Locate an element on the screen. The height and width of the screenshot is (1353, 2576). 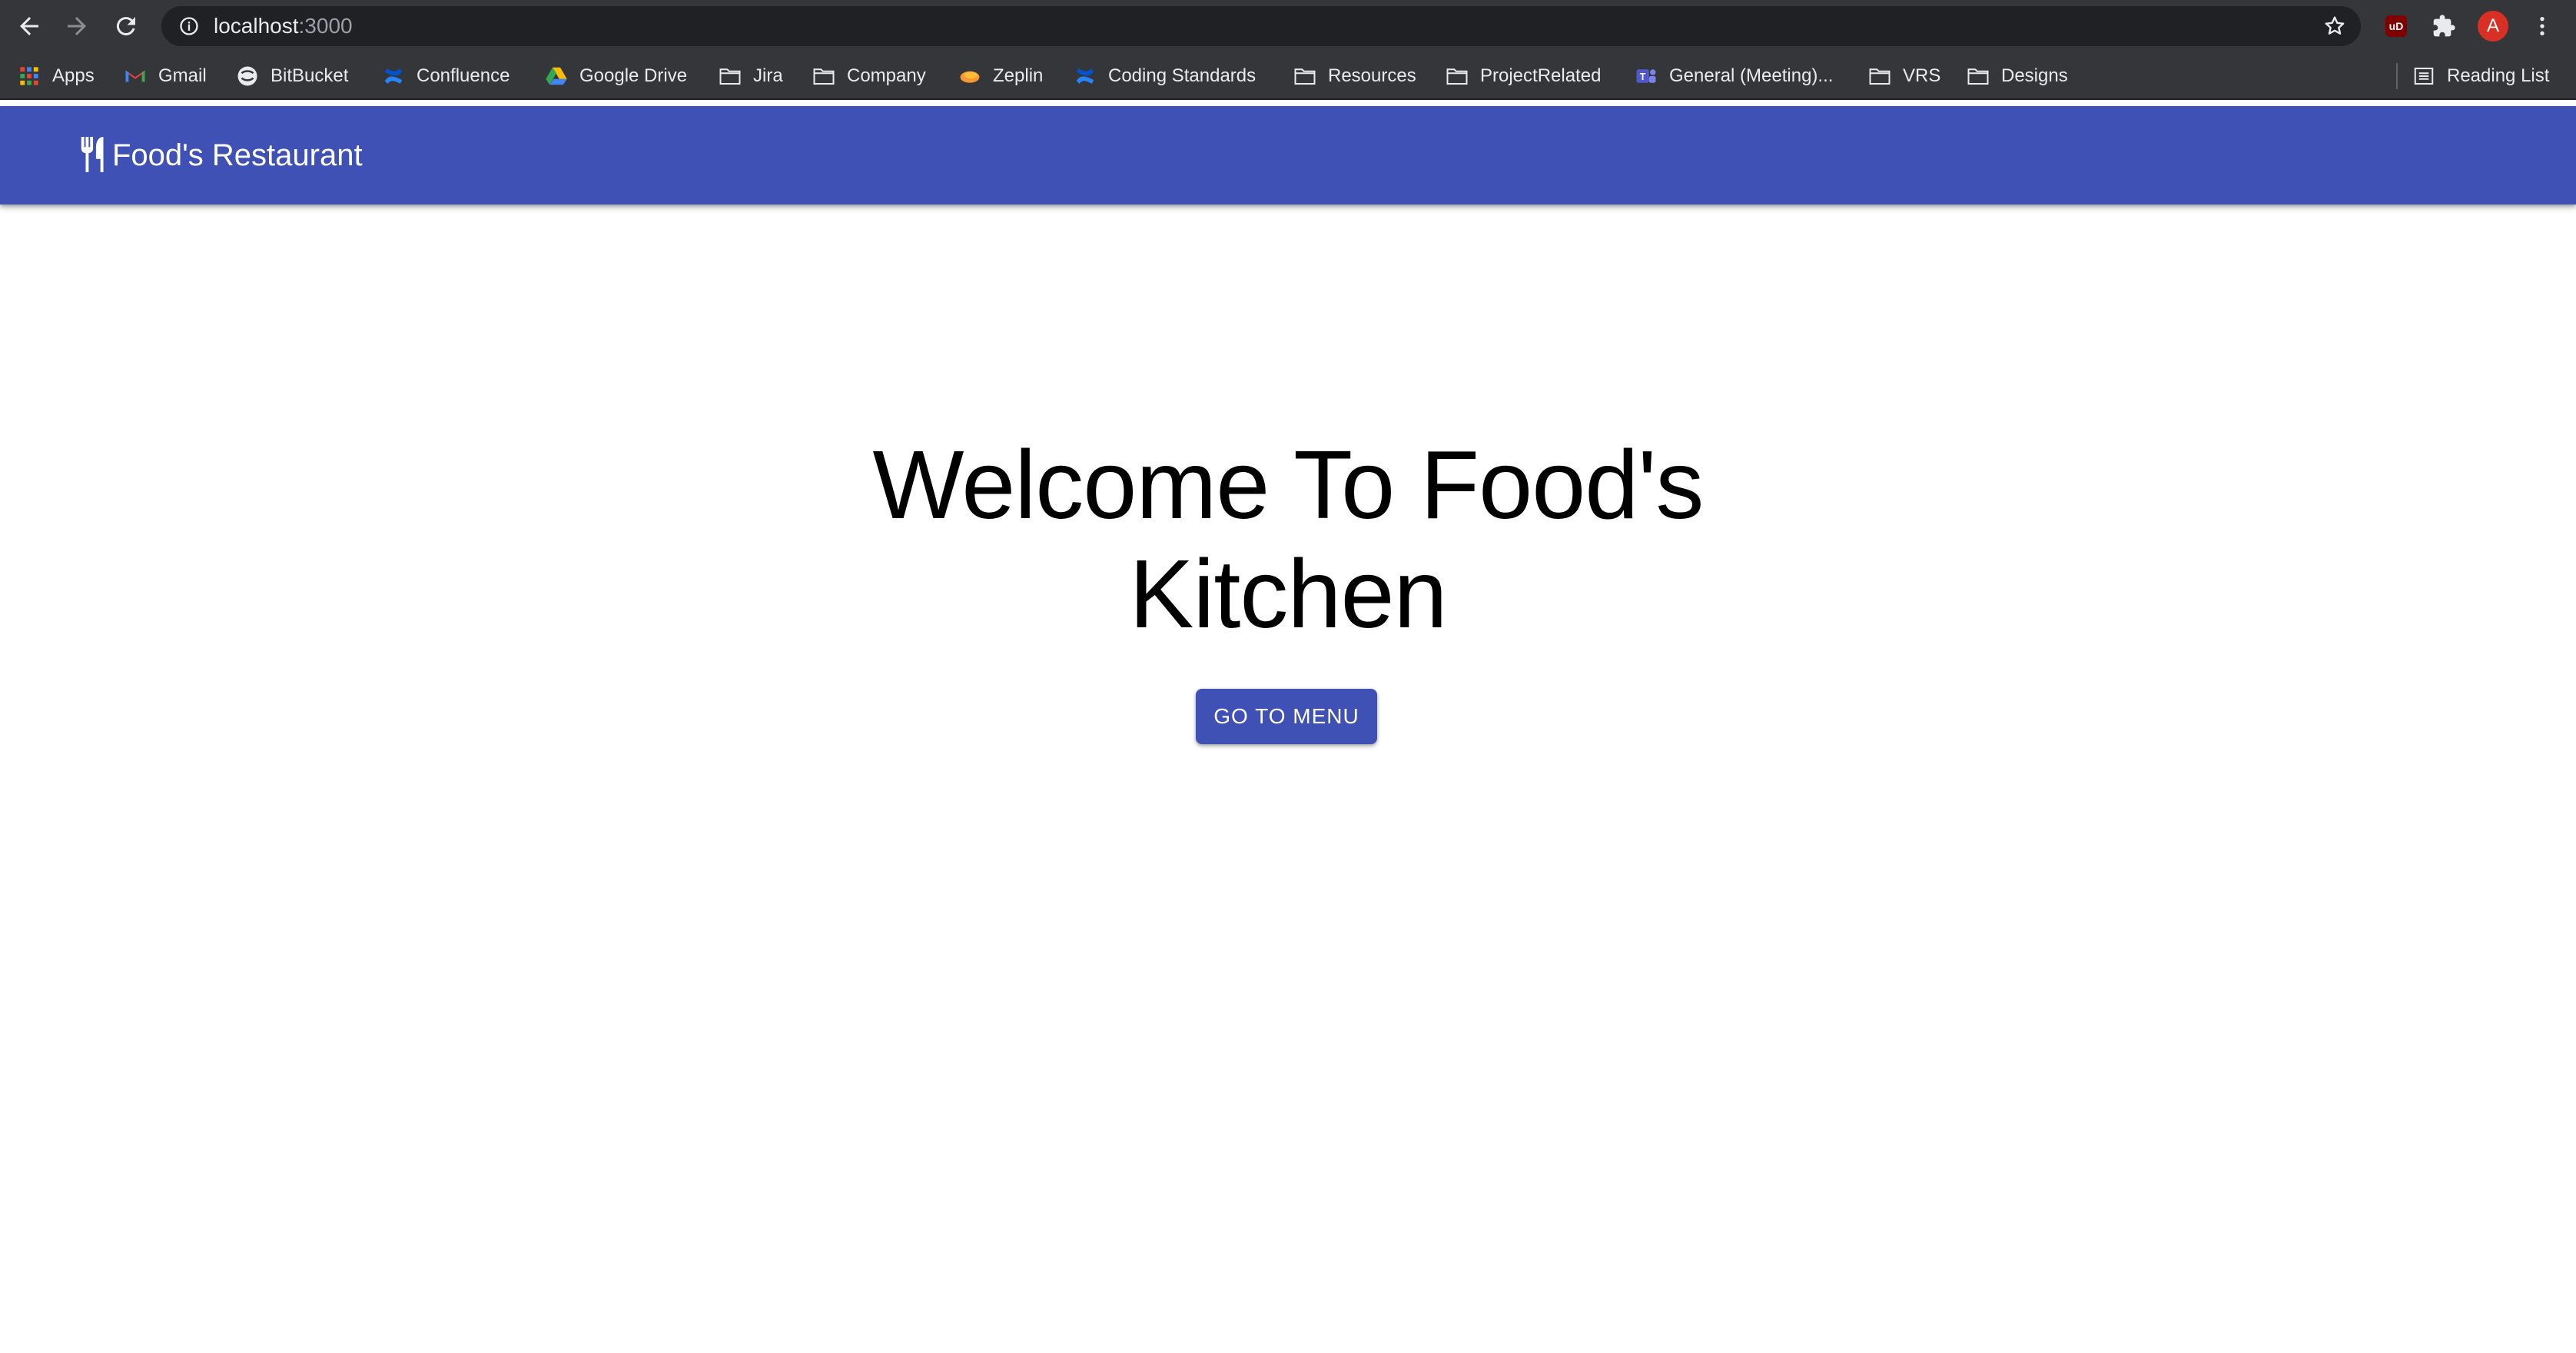
profile-avatar: A is located at coordinates (2493, 26).